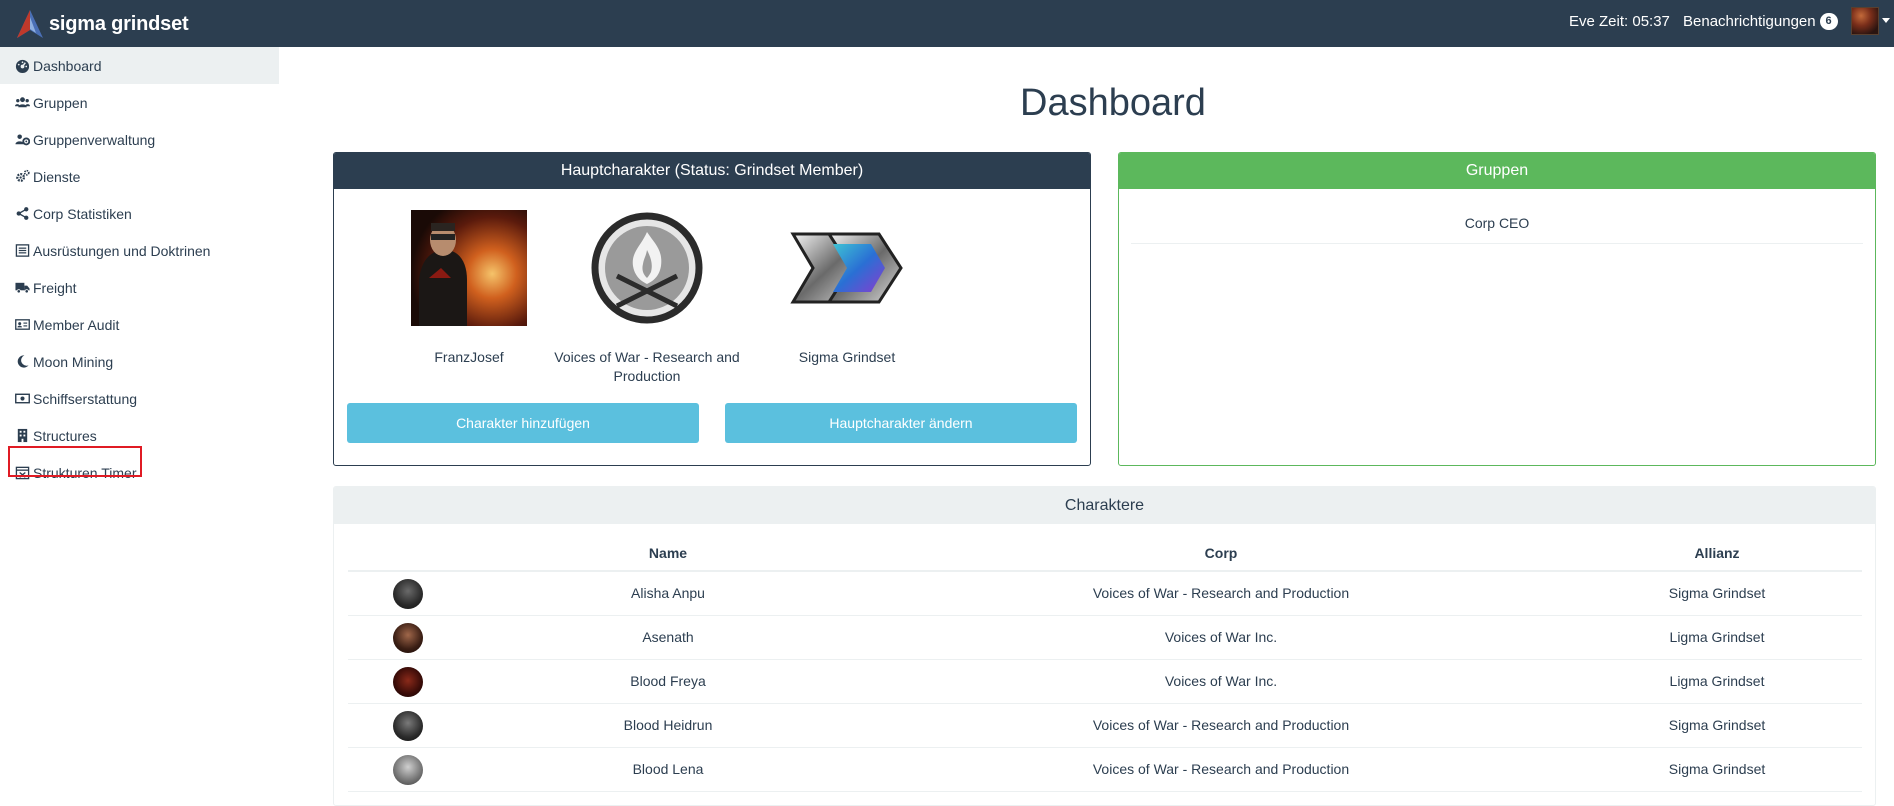 This screenshot has width=1894, height=806. What do you see at coordinates (1497, 223) in the screenshot?
I see `group-name: Corp CEO` at bounding box center [1497, 223].